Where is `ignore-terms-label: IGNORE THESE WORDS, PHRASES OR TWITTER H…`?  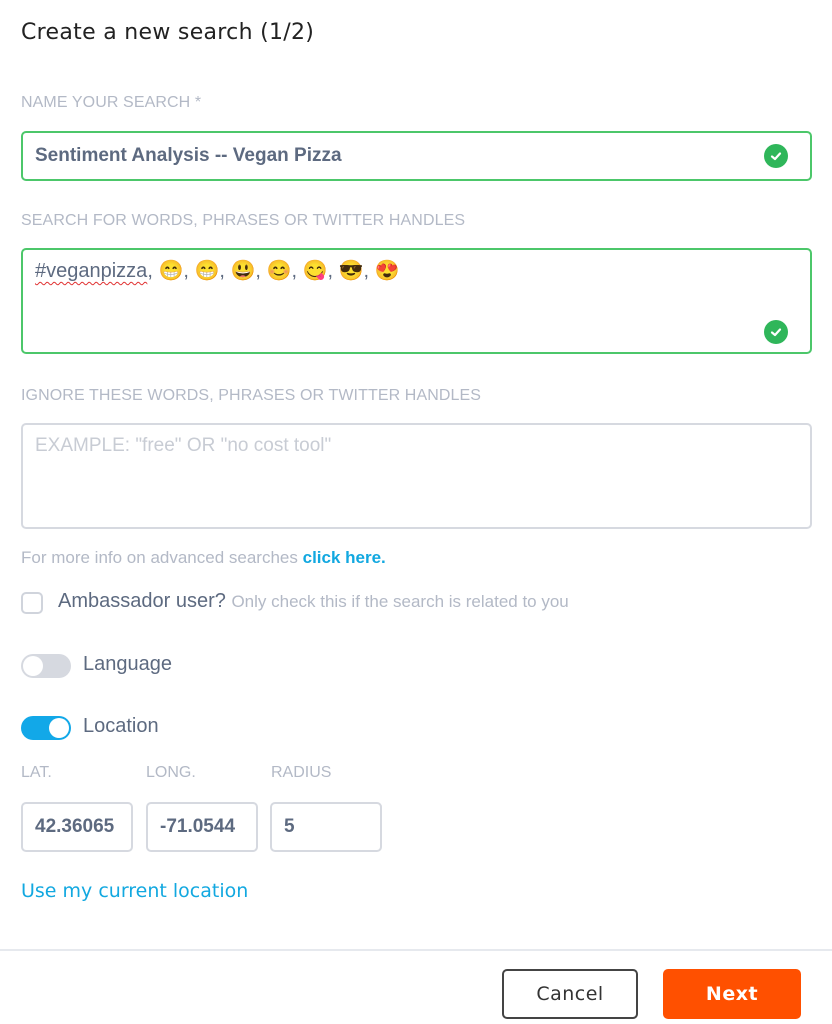 ignore-terms-label: IGNORE THESE WORDS, PHRASES OR TWITTER H… is located at coordinates (251, 395).